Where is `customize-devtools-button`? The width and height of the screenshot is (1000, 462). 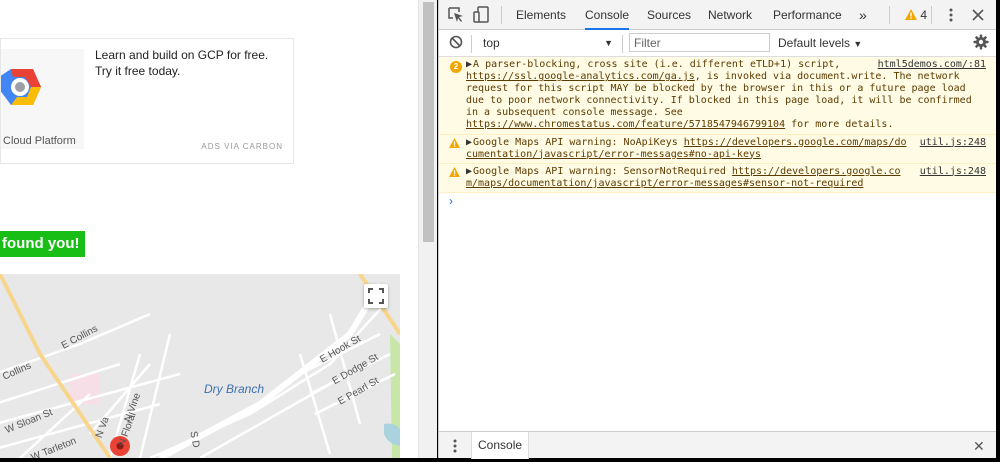
customize-devtools-button is located at coordinates (951, 15).